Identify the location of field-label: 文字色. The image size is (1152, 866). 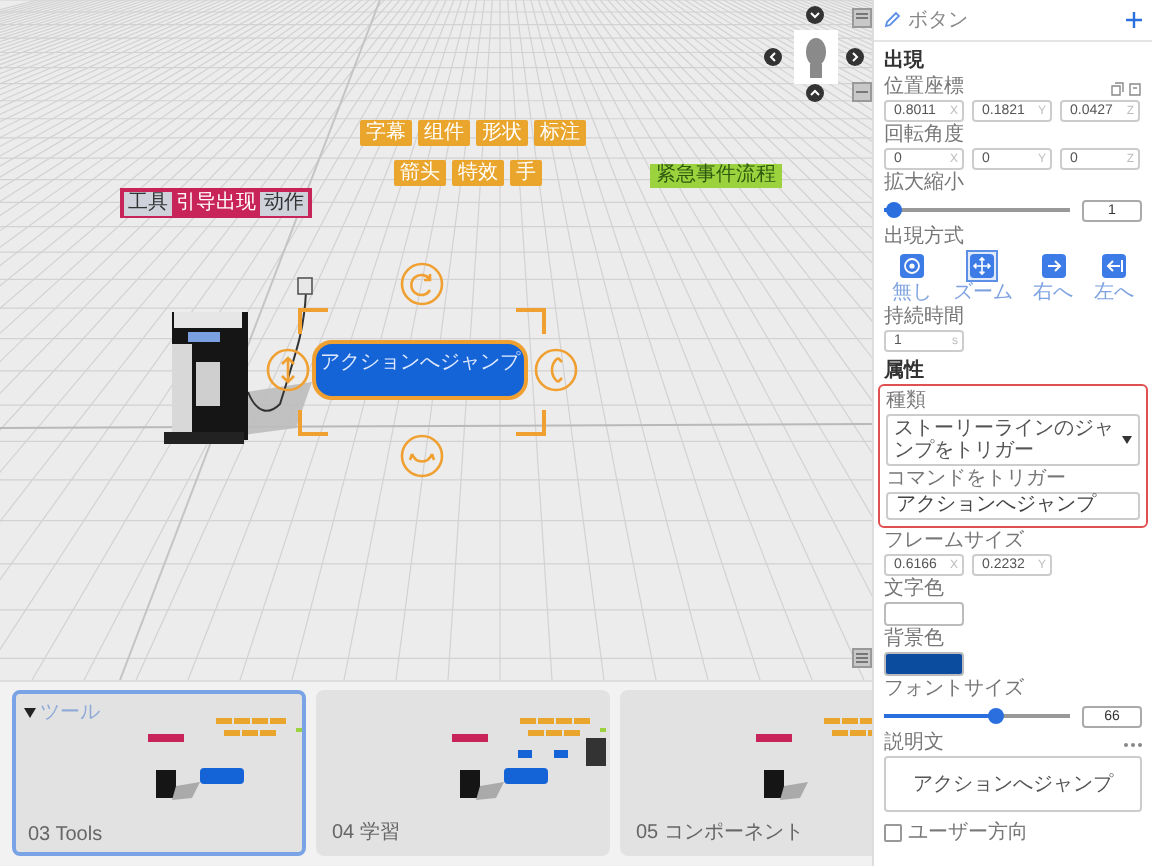
(914, 590).